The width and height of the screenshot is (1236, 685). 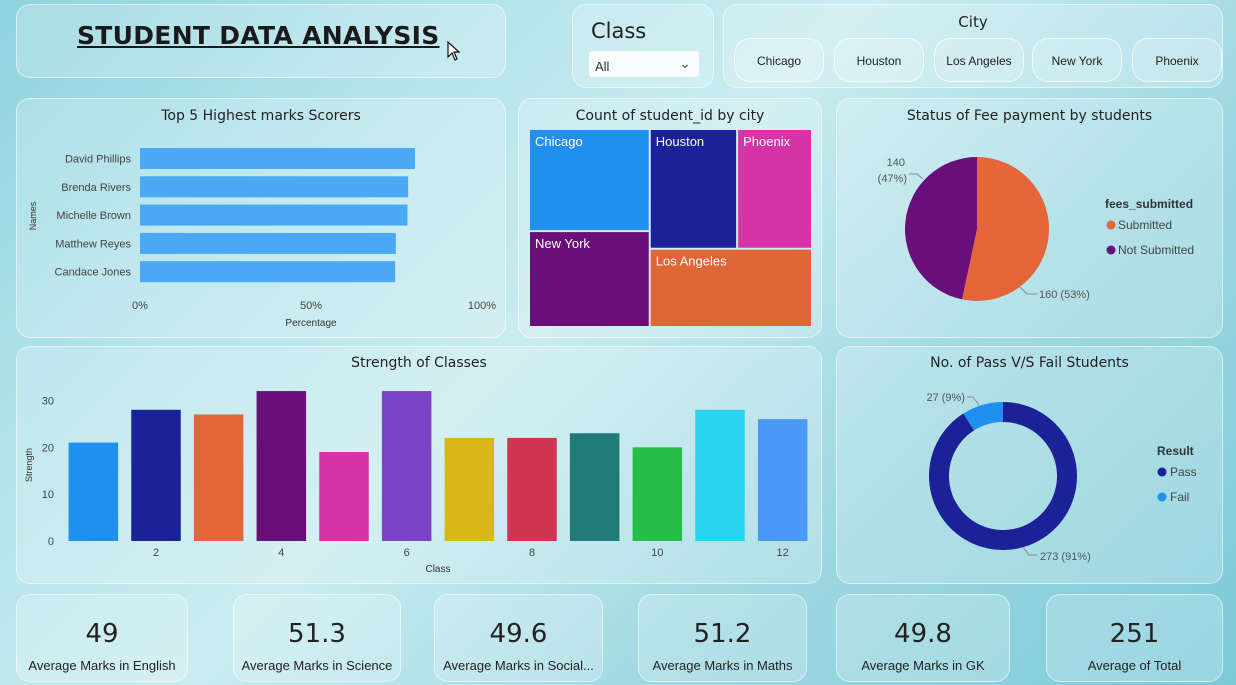 What do you see at coordinates (48, 448) in the screenshot?
I see `strength-ytick: 20` at bounding box center [48, 448].